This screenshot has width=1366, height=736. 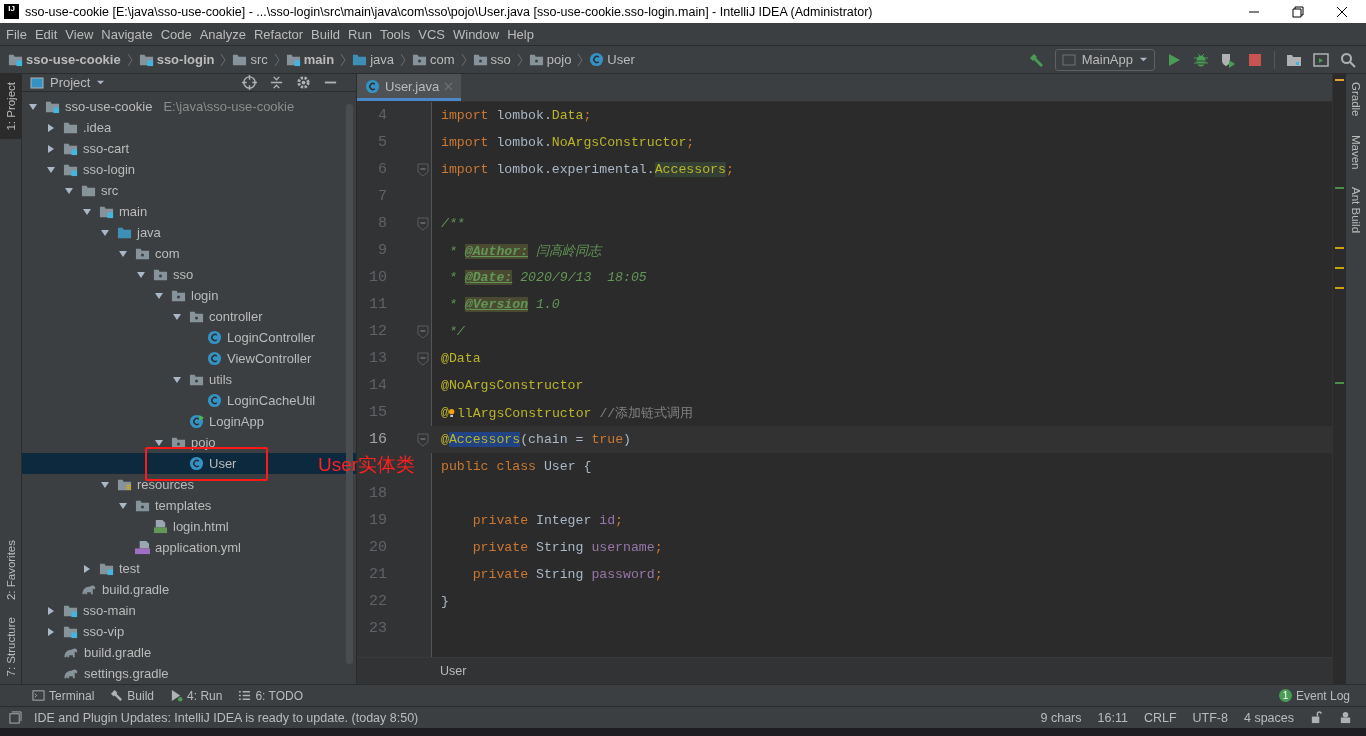 I want to click on tool-window-tab: Maven, so click(x=1356, y=152).